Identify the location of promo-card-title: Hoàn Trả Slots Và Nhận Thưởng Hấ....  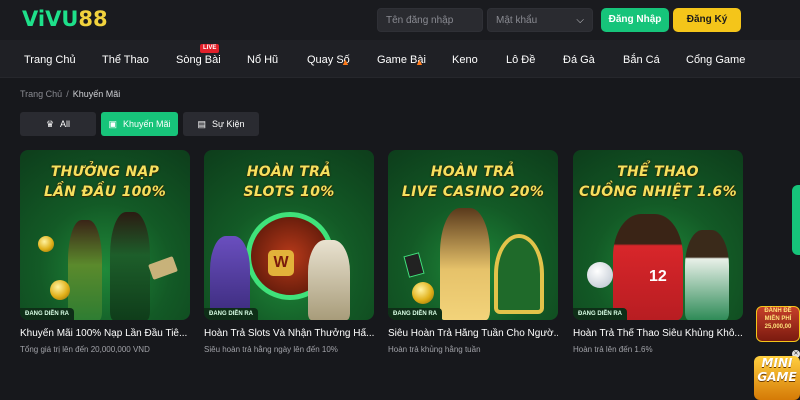
(289, 333).